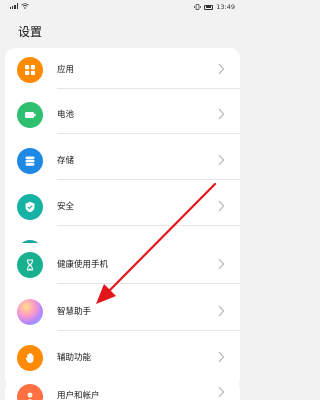 The image size is (320, 400). What do you see at coordinates (122, 207) in the screenshot?
I see `settings-item-security: 安全` at bounding box center [122, 207].